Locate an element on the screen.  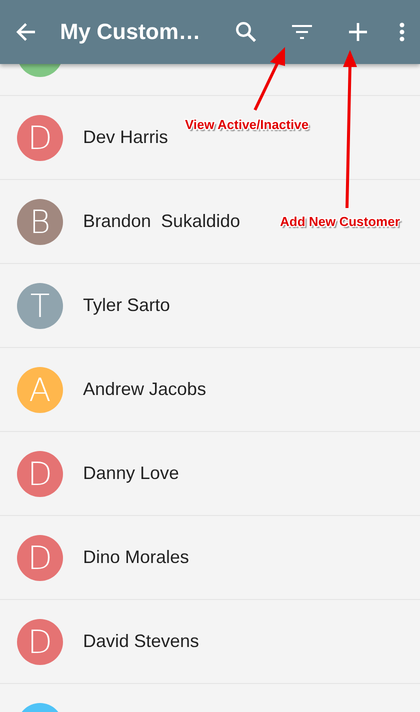
annotation-arrow is located at coordinates (269, 79).